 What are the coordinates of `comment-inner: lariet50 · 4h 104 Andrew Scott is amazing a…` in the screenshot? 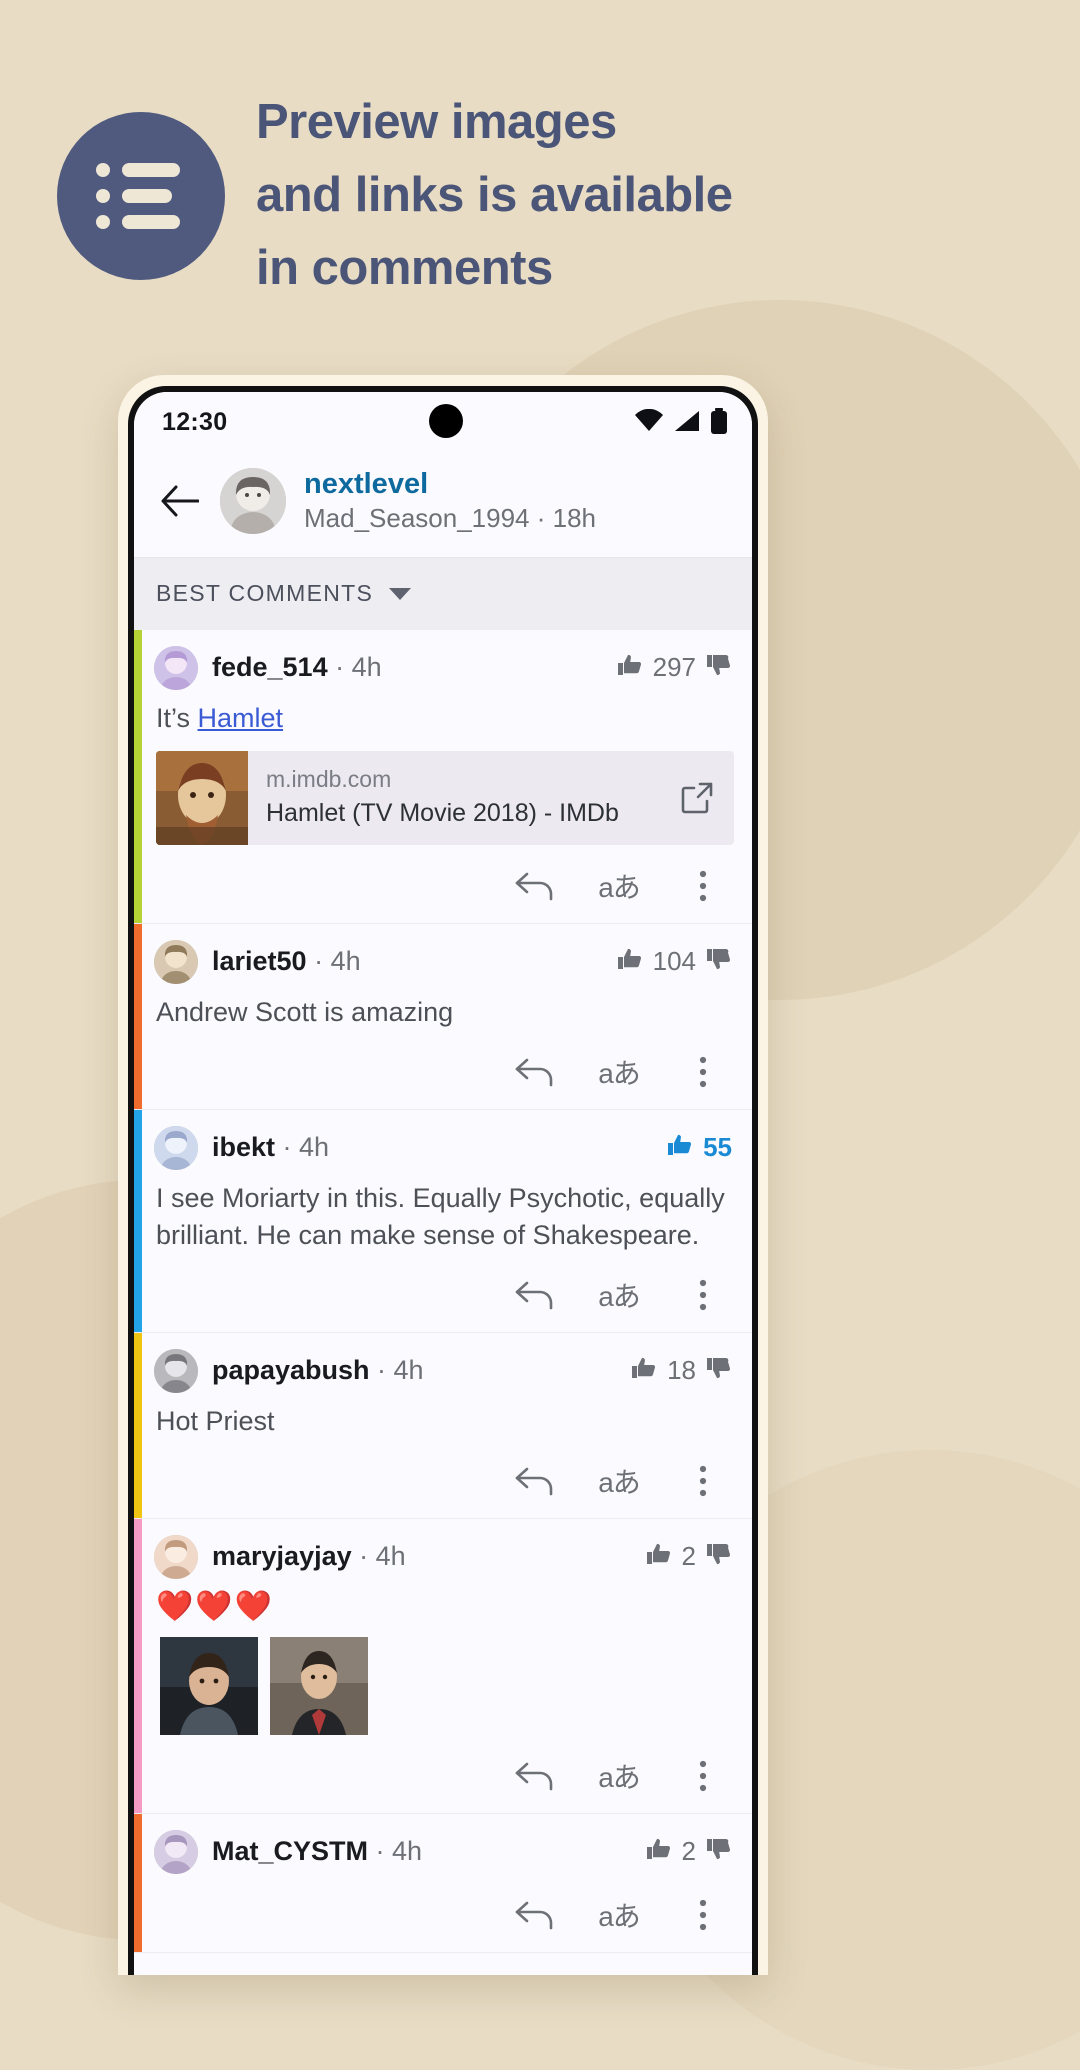 It's located at (443, 1016).